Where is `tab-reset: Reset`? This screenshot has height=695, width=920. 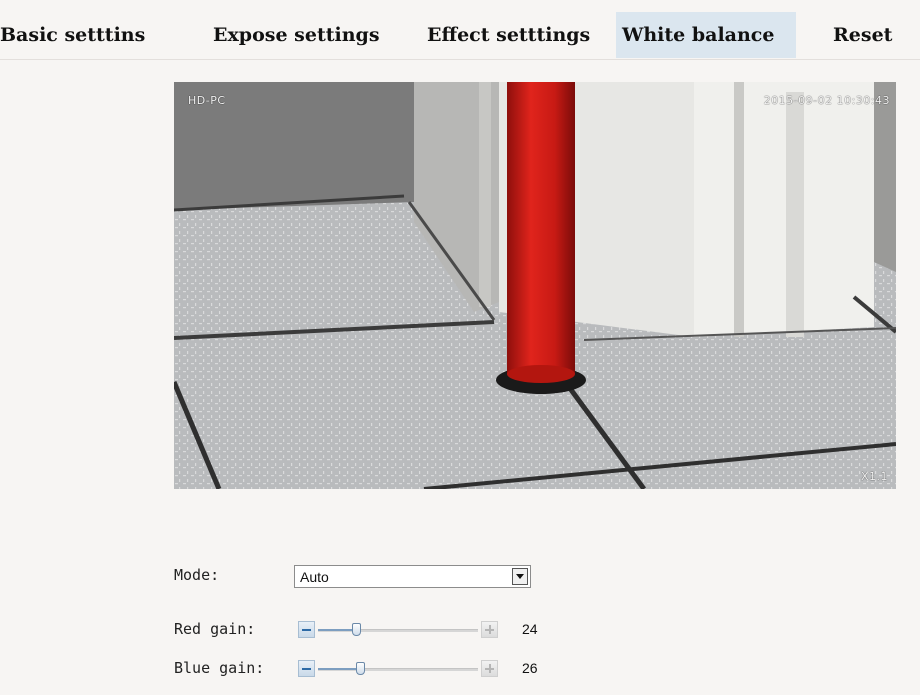 tab-reset: Reset is located at coordinates (862, 35).